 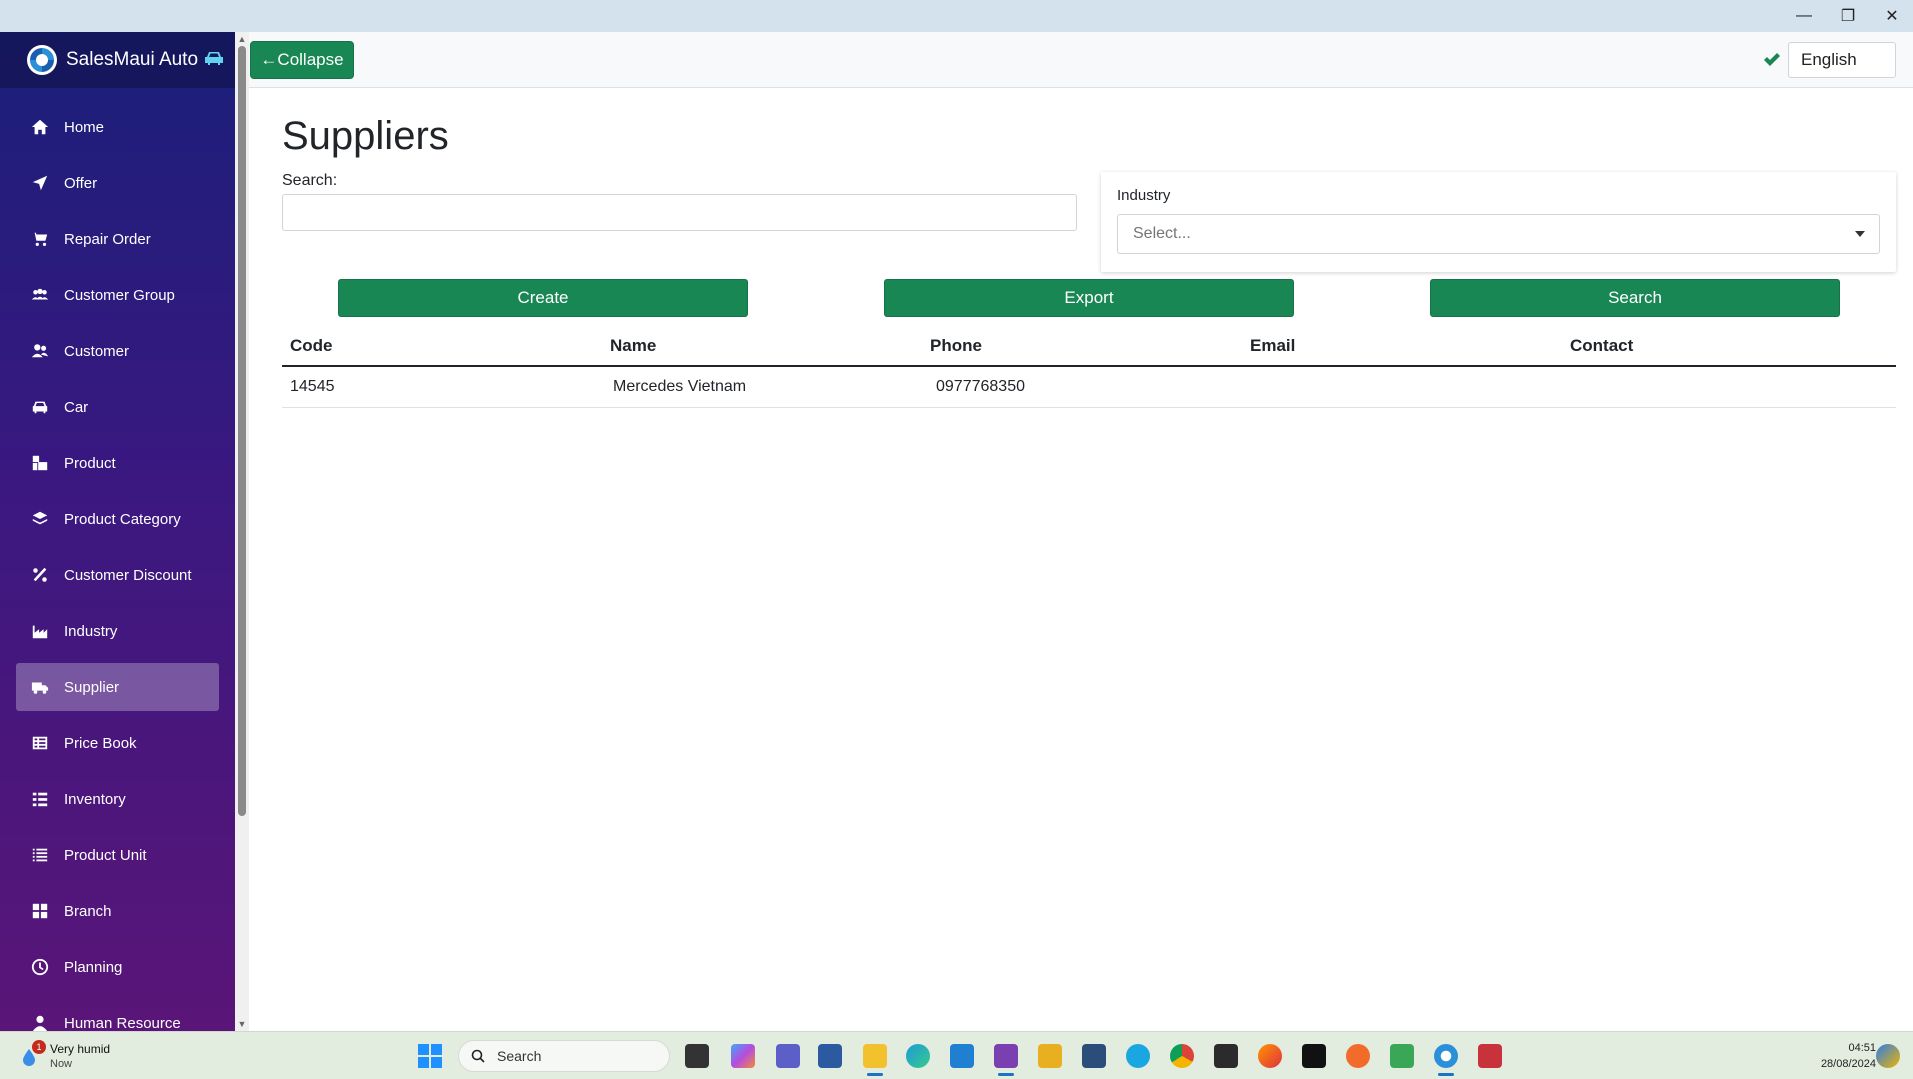 What do you see at coordinates (478, 1056) in the screenshot?
I see `search-icon` at bounding box center [478, 1056].